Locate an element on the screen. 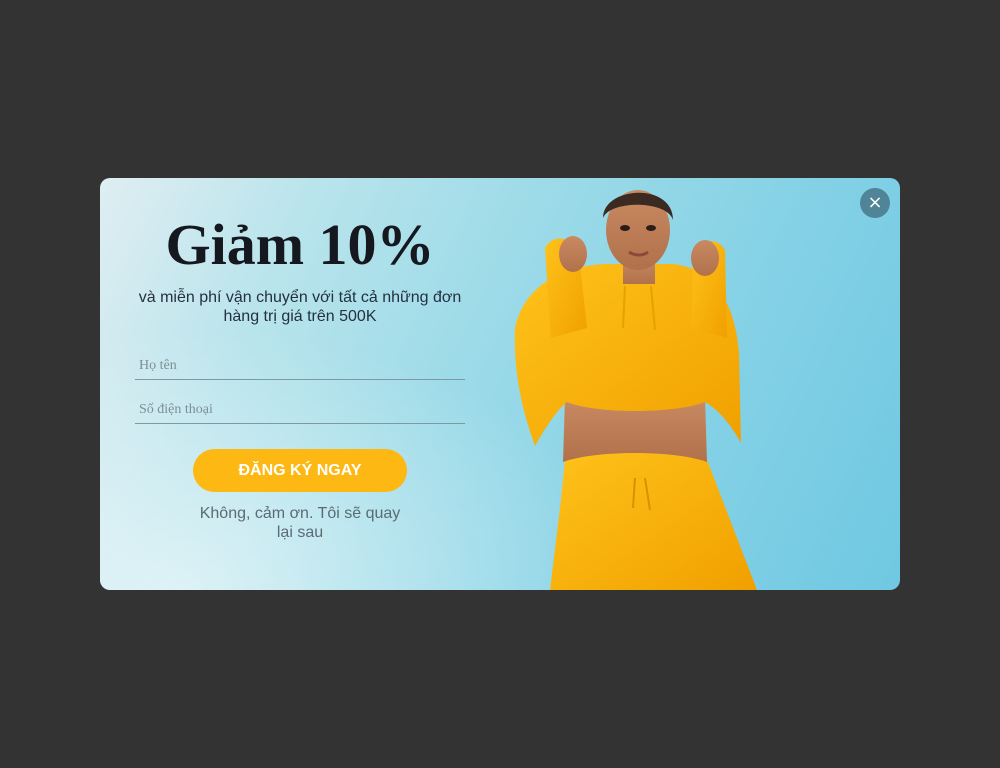  close-button: × is located at coordinates (875, 203).